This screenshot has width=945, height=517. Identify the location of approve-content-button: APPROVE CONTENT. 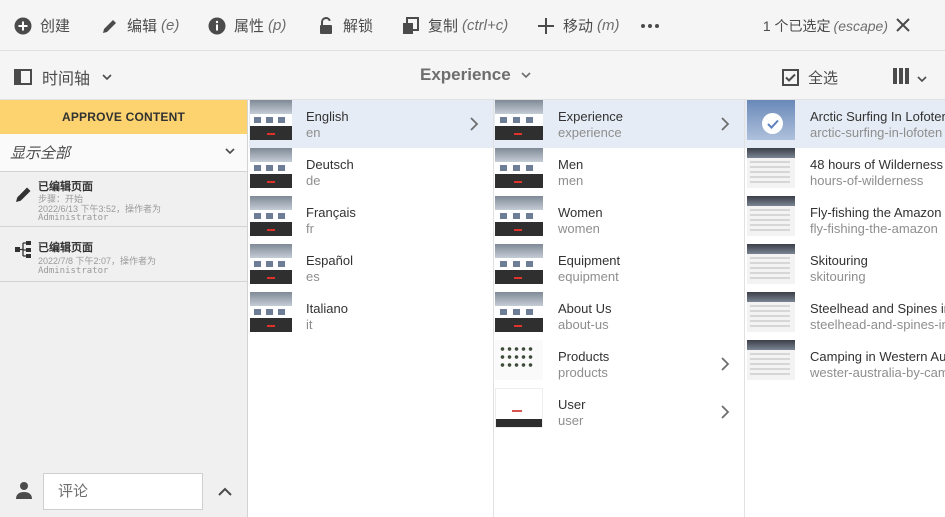
(123, 117).